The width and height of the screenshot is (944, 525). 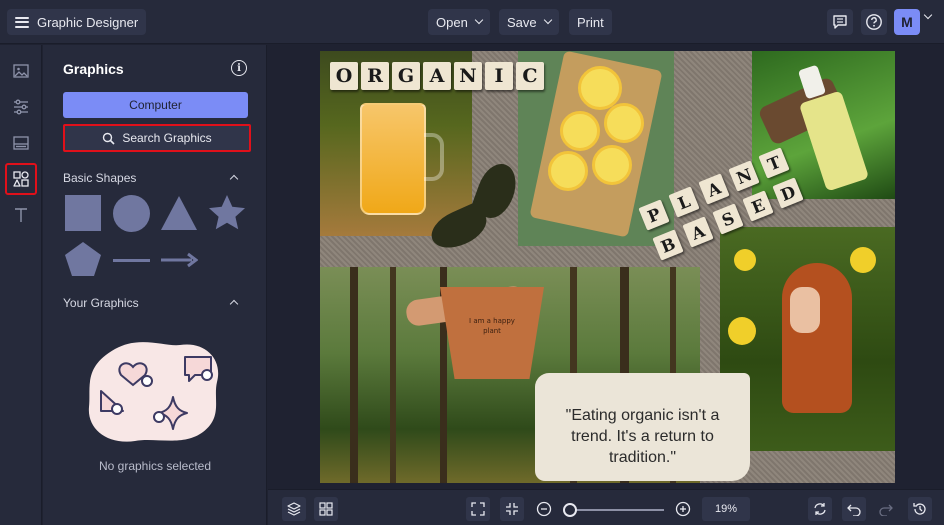 I want to click on avatar: M, so click(x=907, y=22).